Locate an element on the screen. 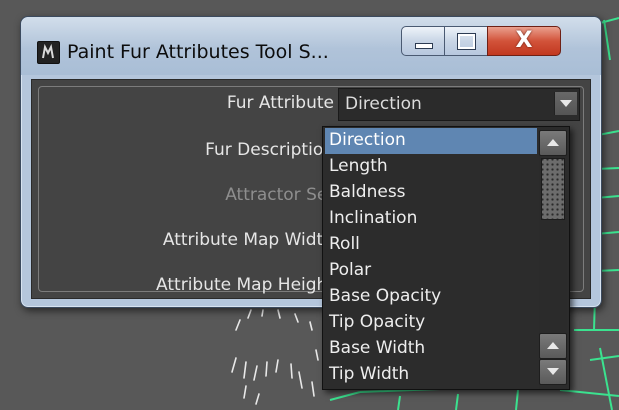 This screenshot has height=410, width=619. dropdown-option-tip-opacity: Tip Opacity is located at coordinates (431, 323).